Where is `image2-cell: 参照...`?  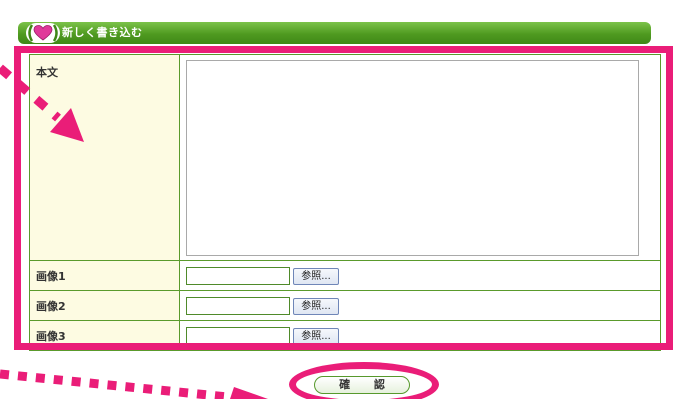
image2-cell: 参照... is located at coordinates (420, 305).